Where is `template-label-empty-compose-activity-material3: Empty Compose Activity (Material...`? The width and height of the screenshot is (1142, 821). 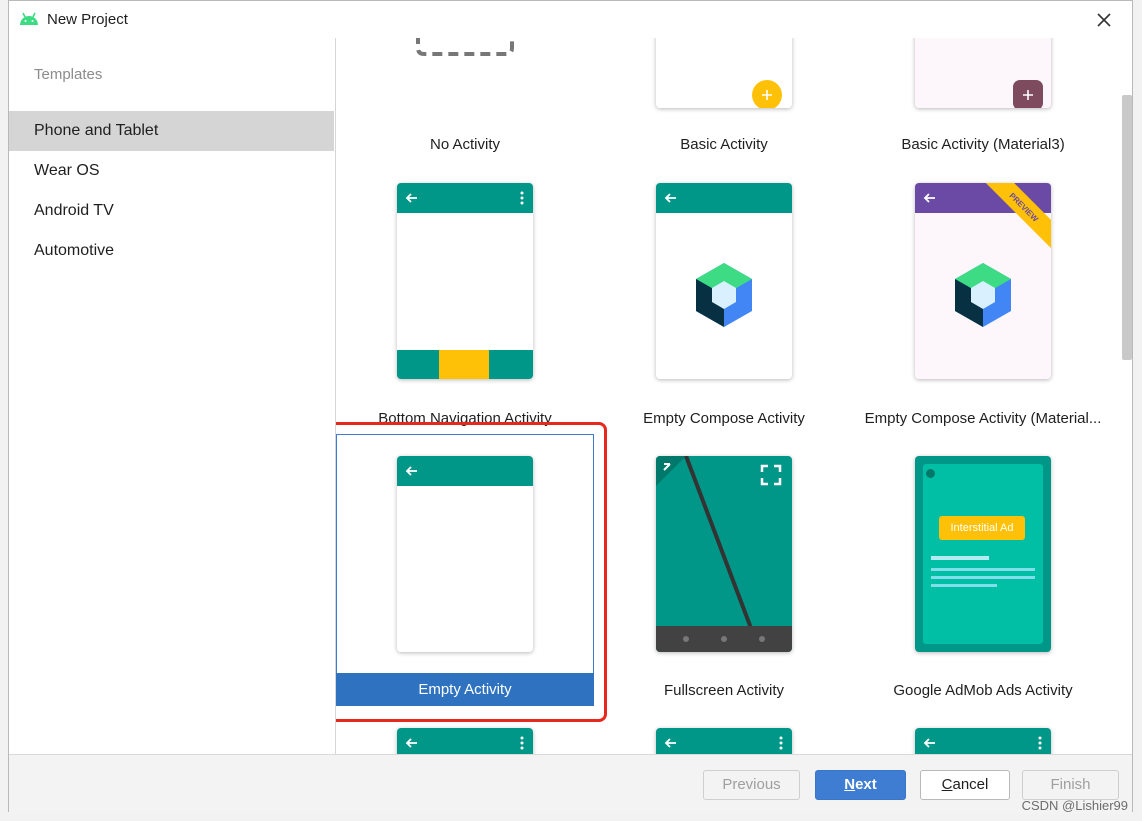 template-label-empty-compose-activity-material3: Empty Compose Activity (Material... is located at coordinates (983, 418).